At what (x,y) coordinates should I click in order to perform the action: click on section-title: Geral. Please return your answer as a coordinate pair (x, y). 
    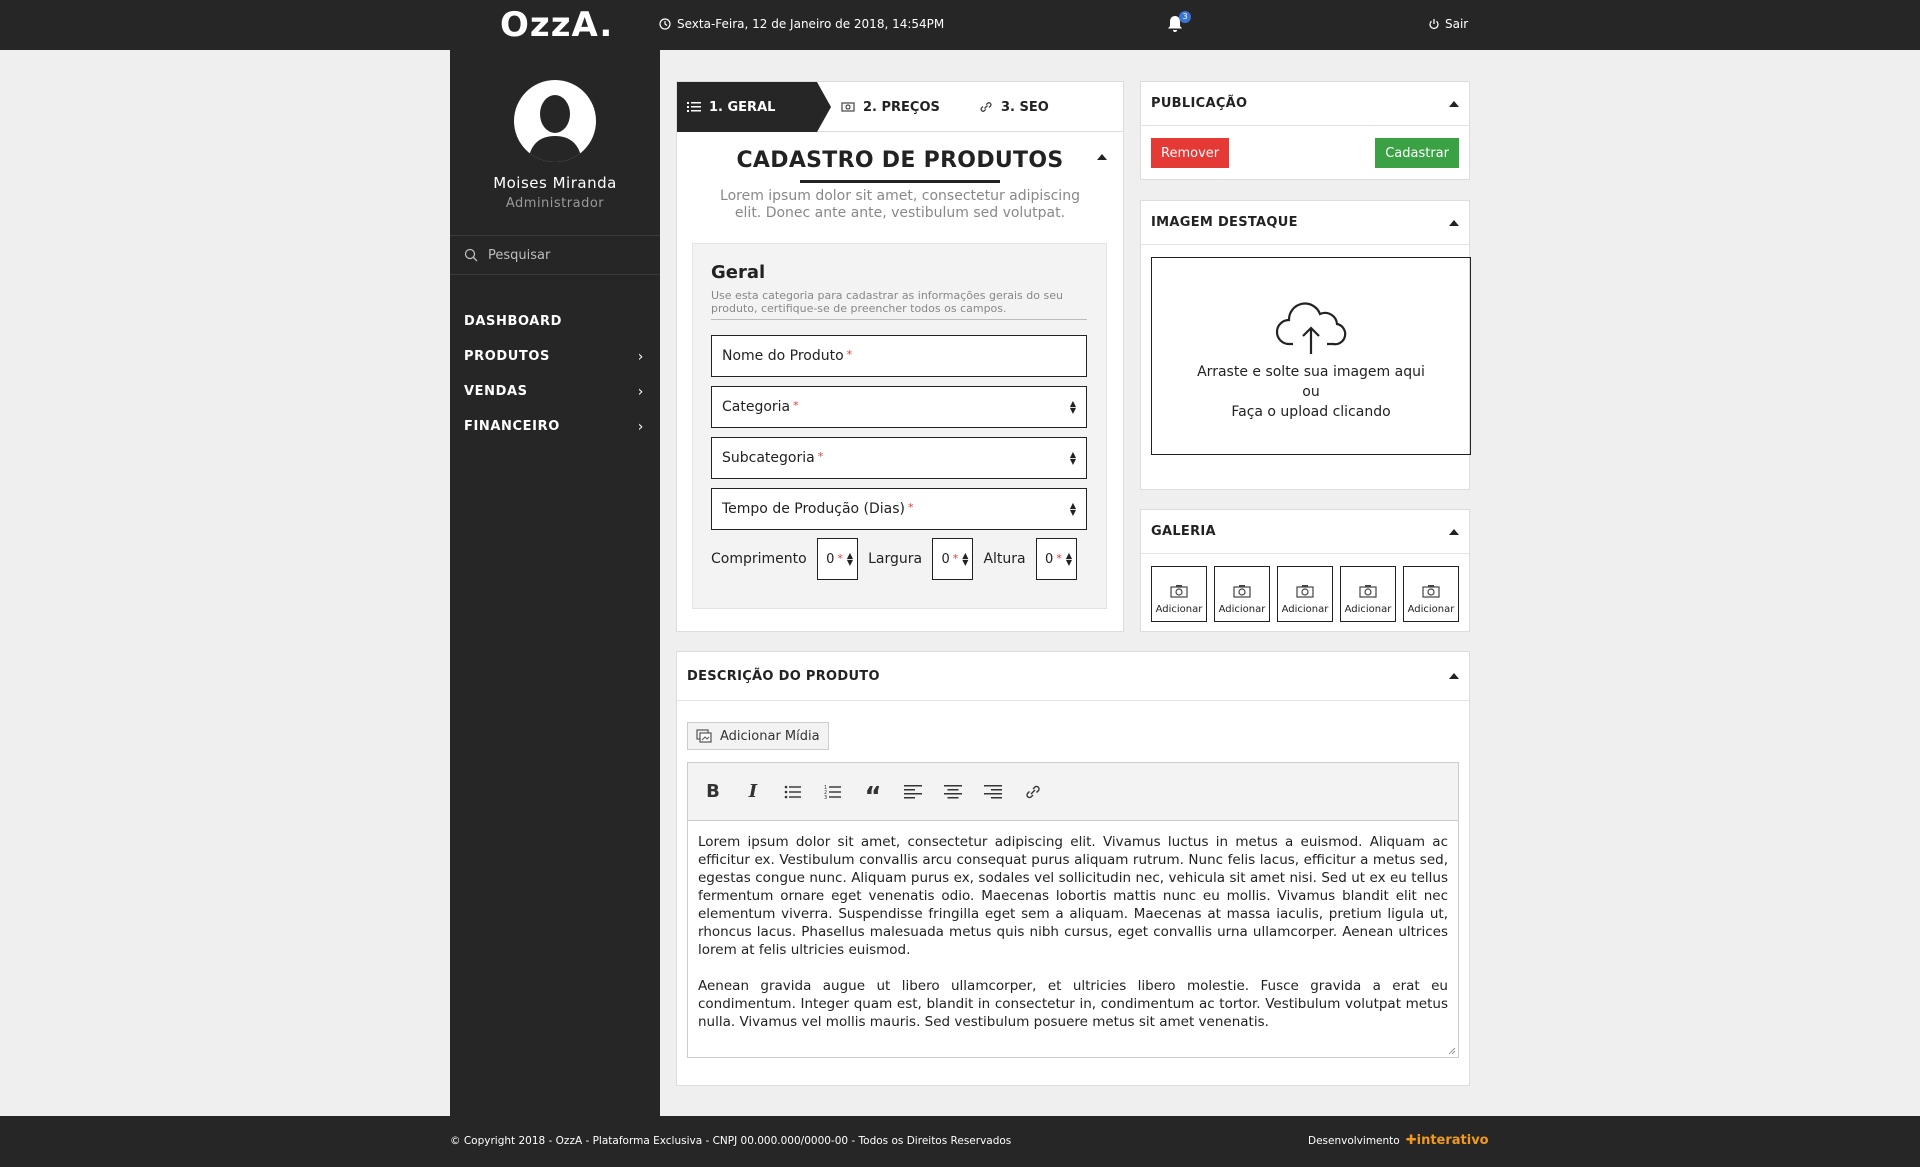
    Looking at the image, I should click on (738, 272).